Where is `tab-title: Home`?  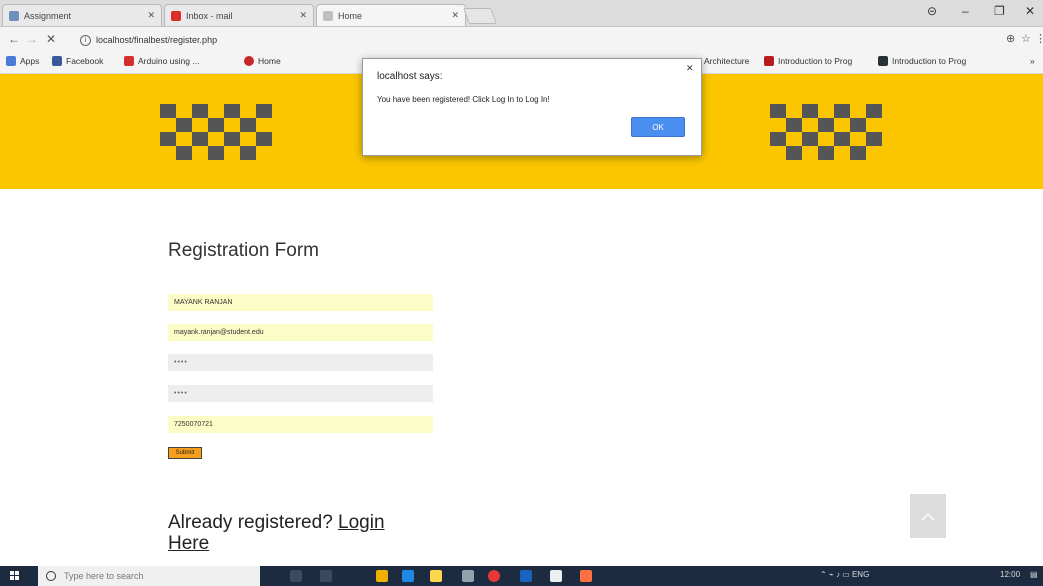 tab-title: Home is located at coordinates (350, 15).